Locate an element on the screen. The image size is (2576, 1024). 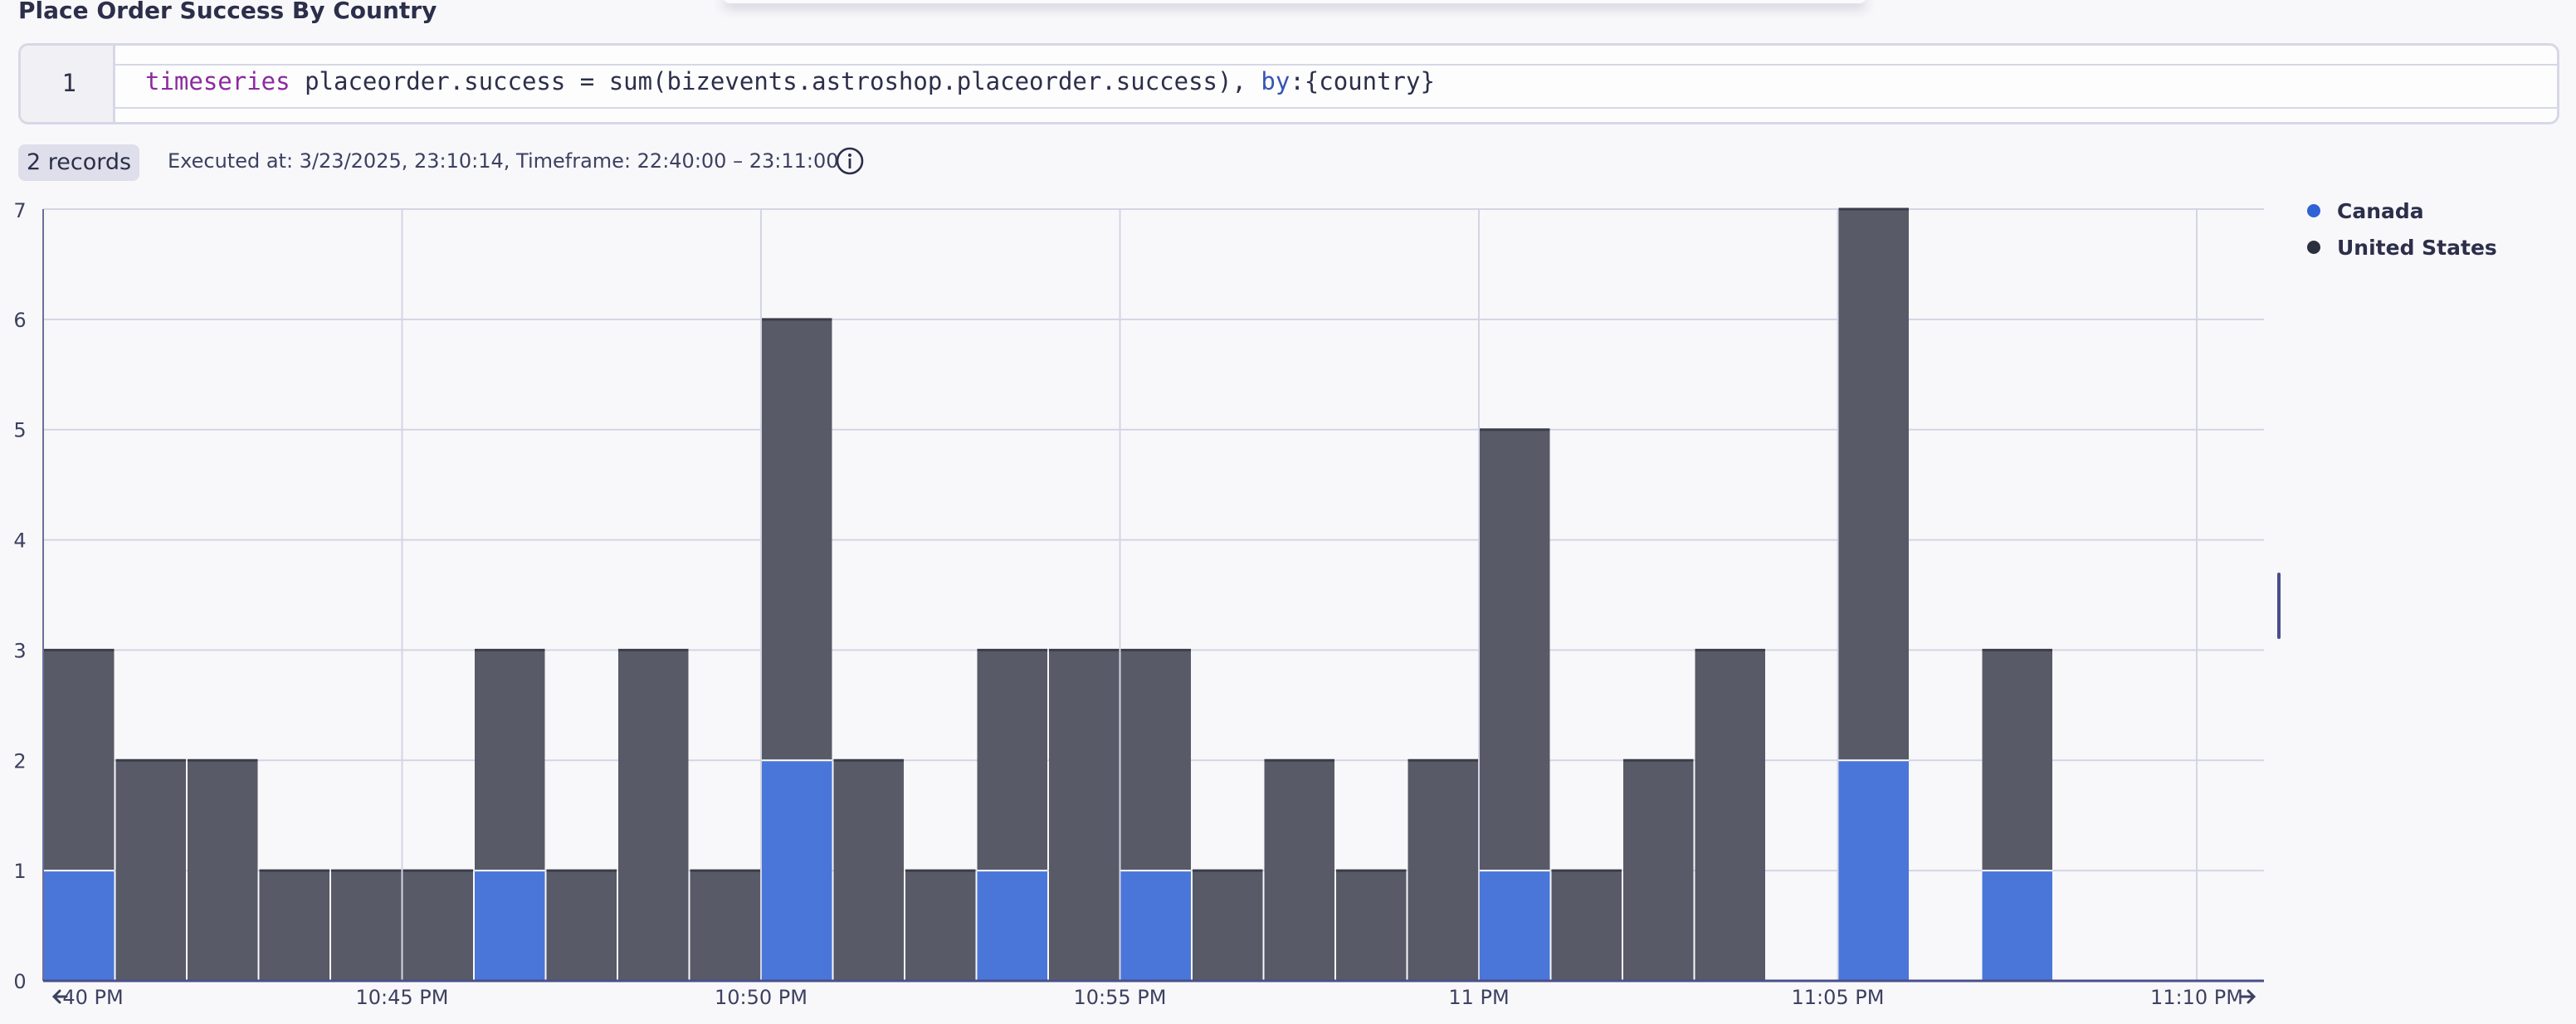
x-tick-label: 40 PM is located at coordinates (93, 997).